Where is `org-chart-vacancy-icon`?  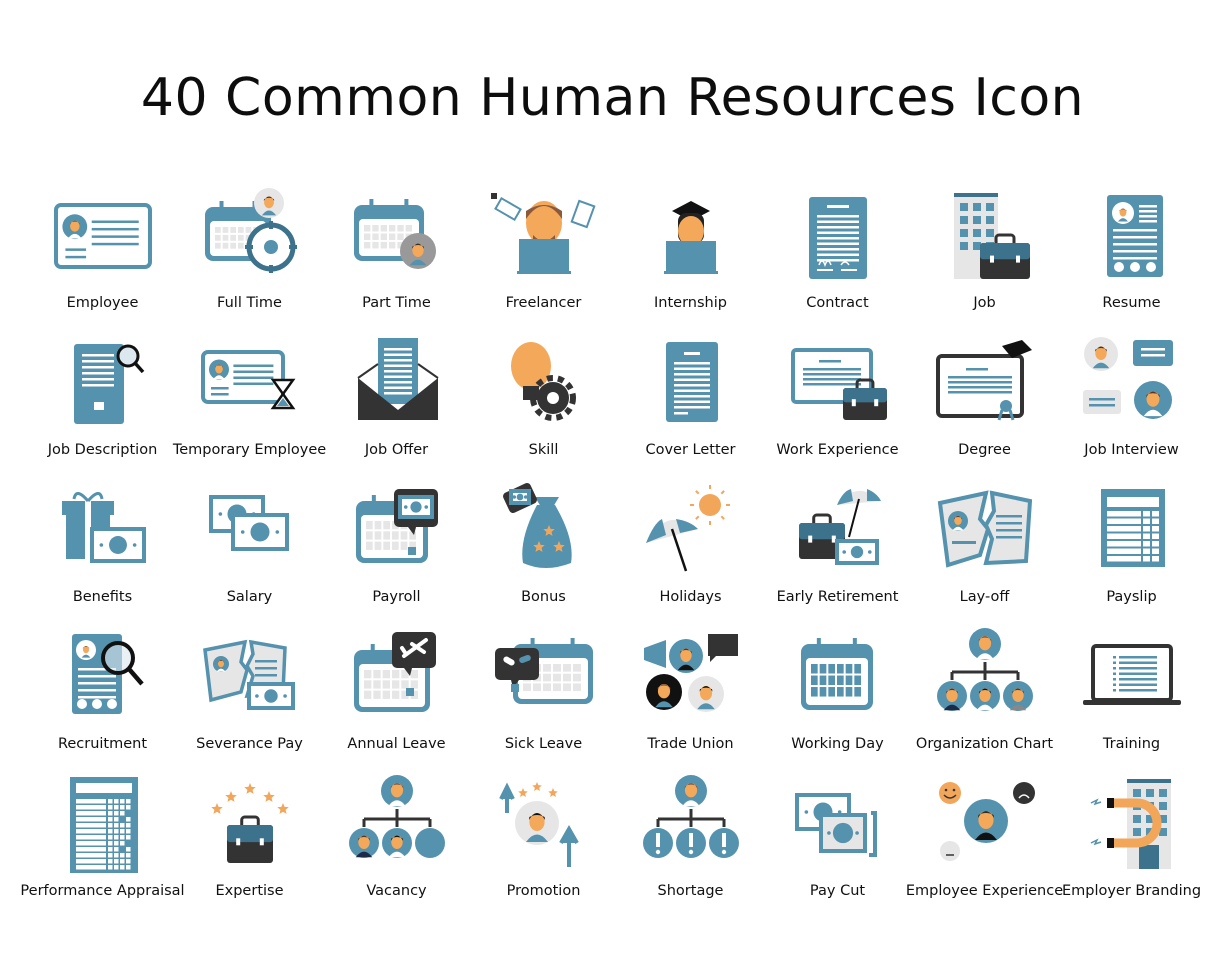 org-chart-vacancy-icon is located at coordinates (397, 822).